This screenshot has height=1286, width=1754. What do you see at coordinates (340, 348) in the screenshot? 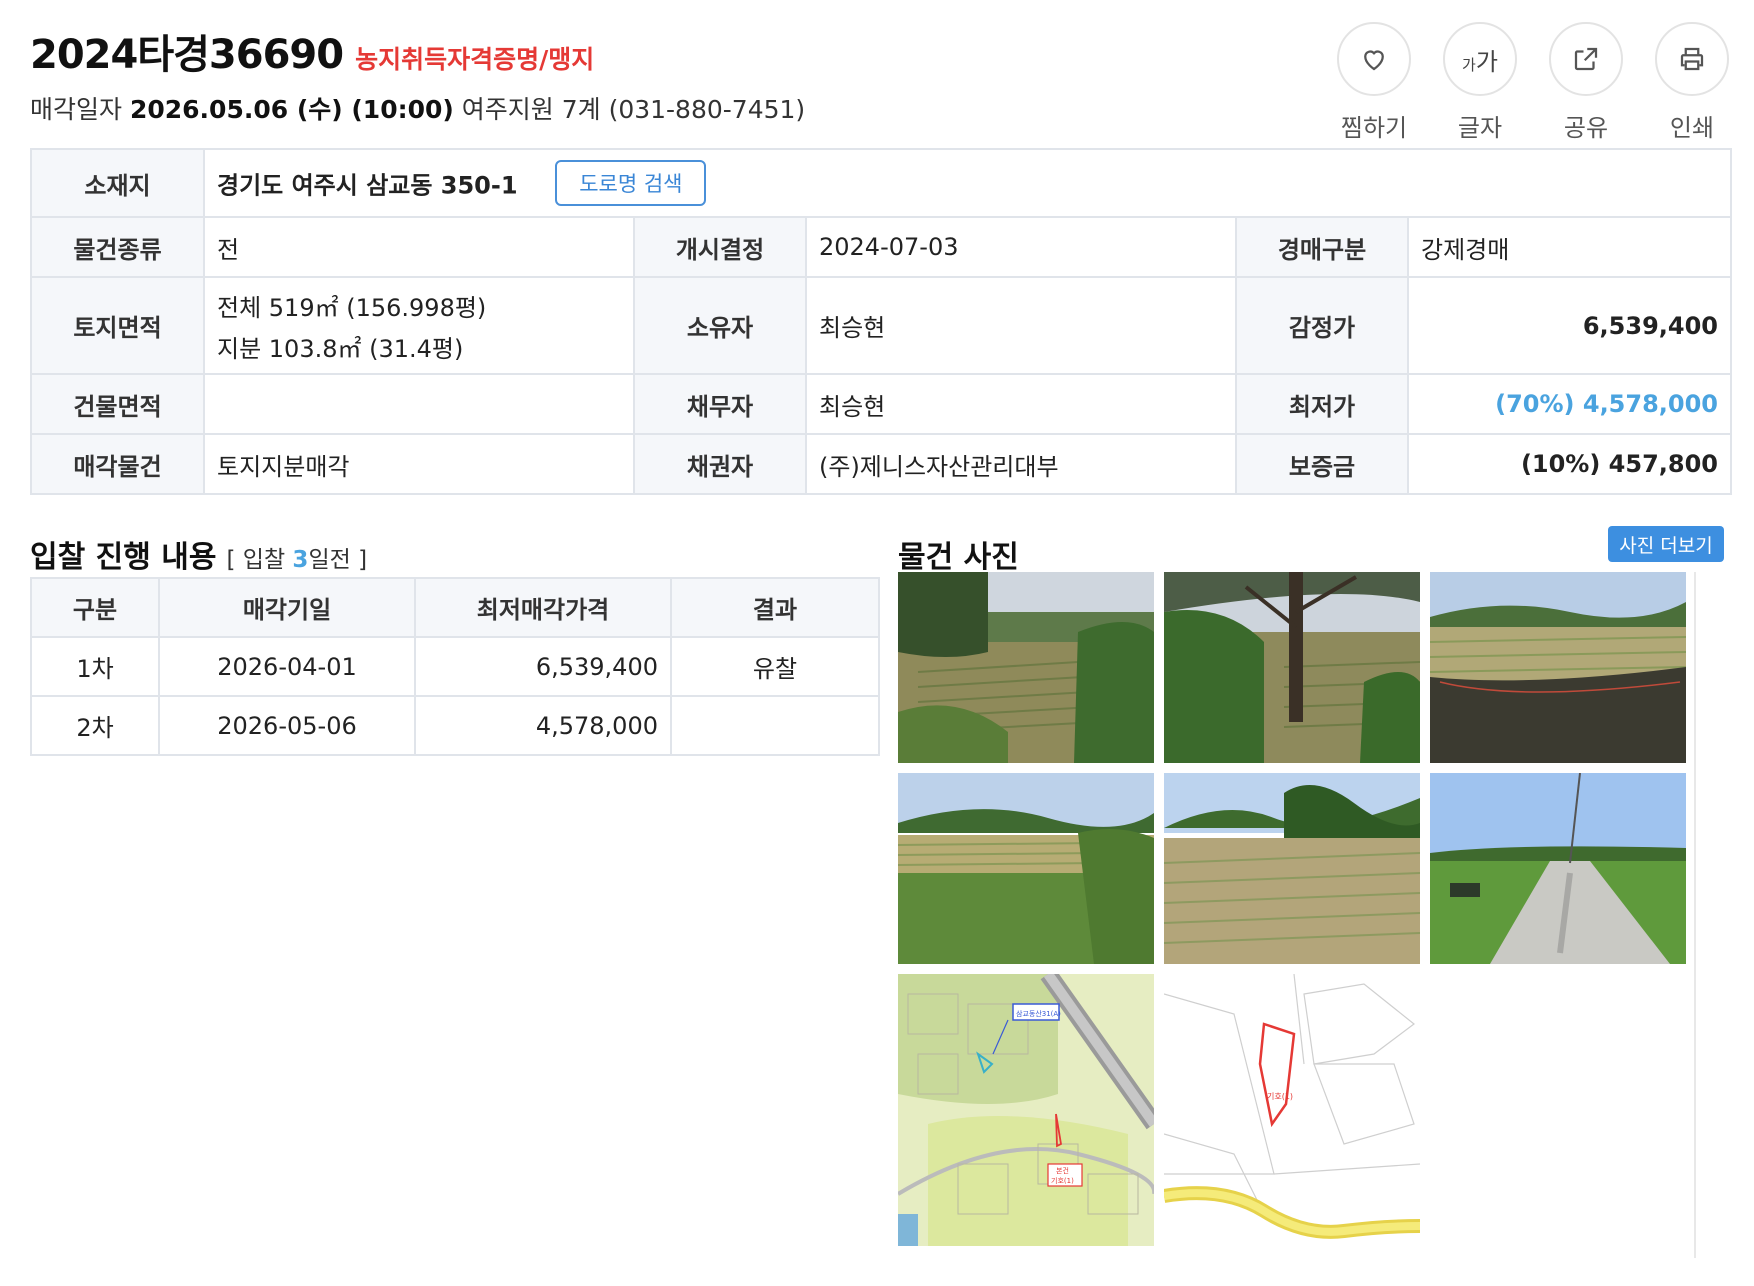
I see `land-area-share: 지분 103.8㎡ (31.4평)` at bounding box center [340, 348].